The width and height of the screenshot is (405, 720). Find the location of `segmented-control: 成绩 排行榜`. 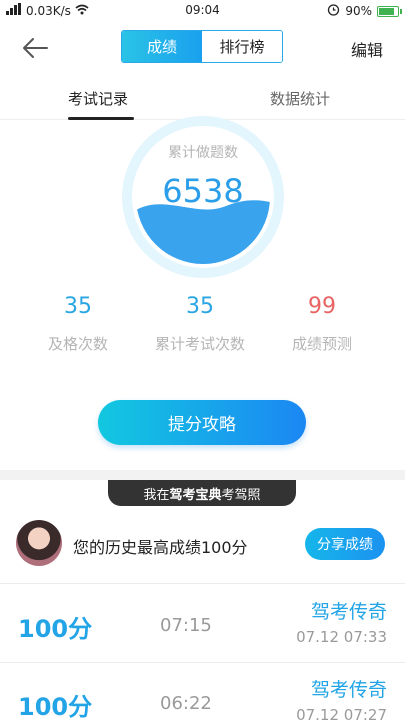

segmented-control: 成绩 排行榜 is located at coordinates (202, 46).